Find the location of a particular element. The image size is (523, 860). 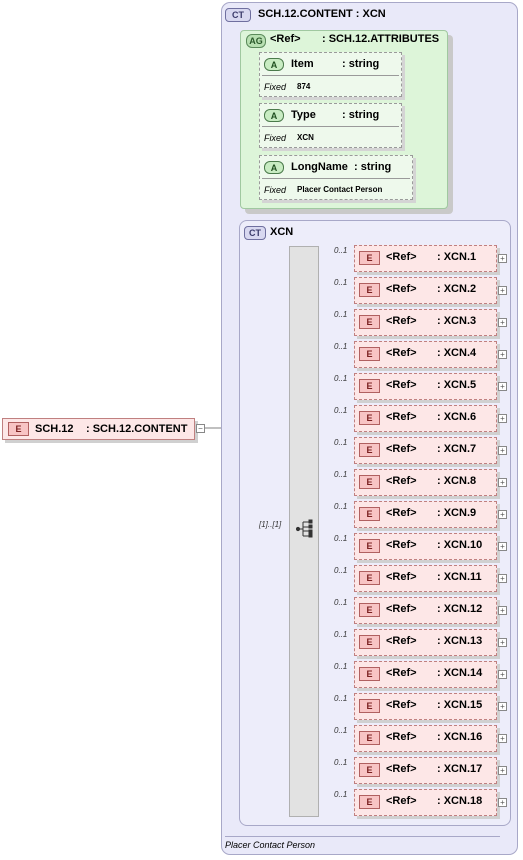

attribute-name: Item is located at coordinates (302, 64).